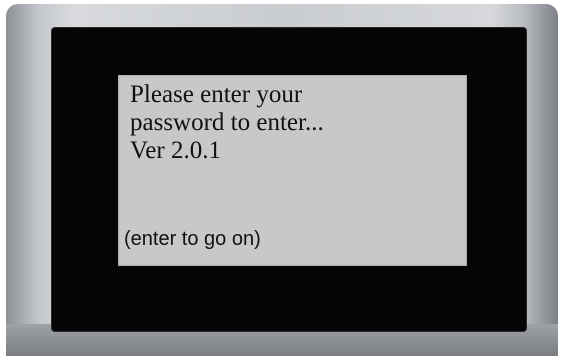 The image size is (566, 356). Describe the element at coordinates (175, 150) in the screenshot. I see `version-label: Ver 2.0.1` at that location.